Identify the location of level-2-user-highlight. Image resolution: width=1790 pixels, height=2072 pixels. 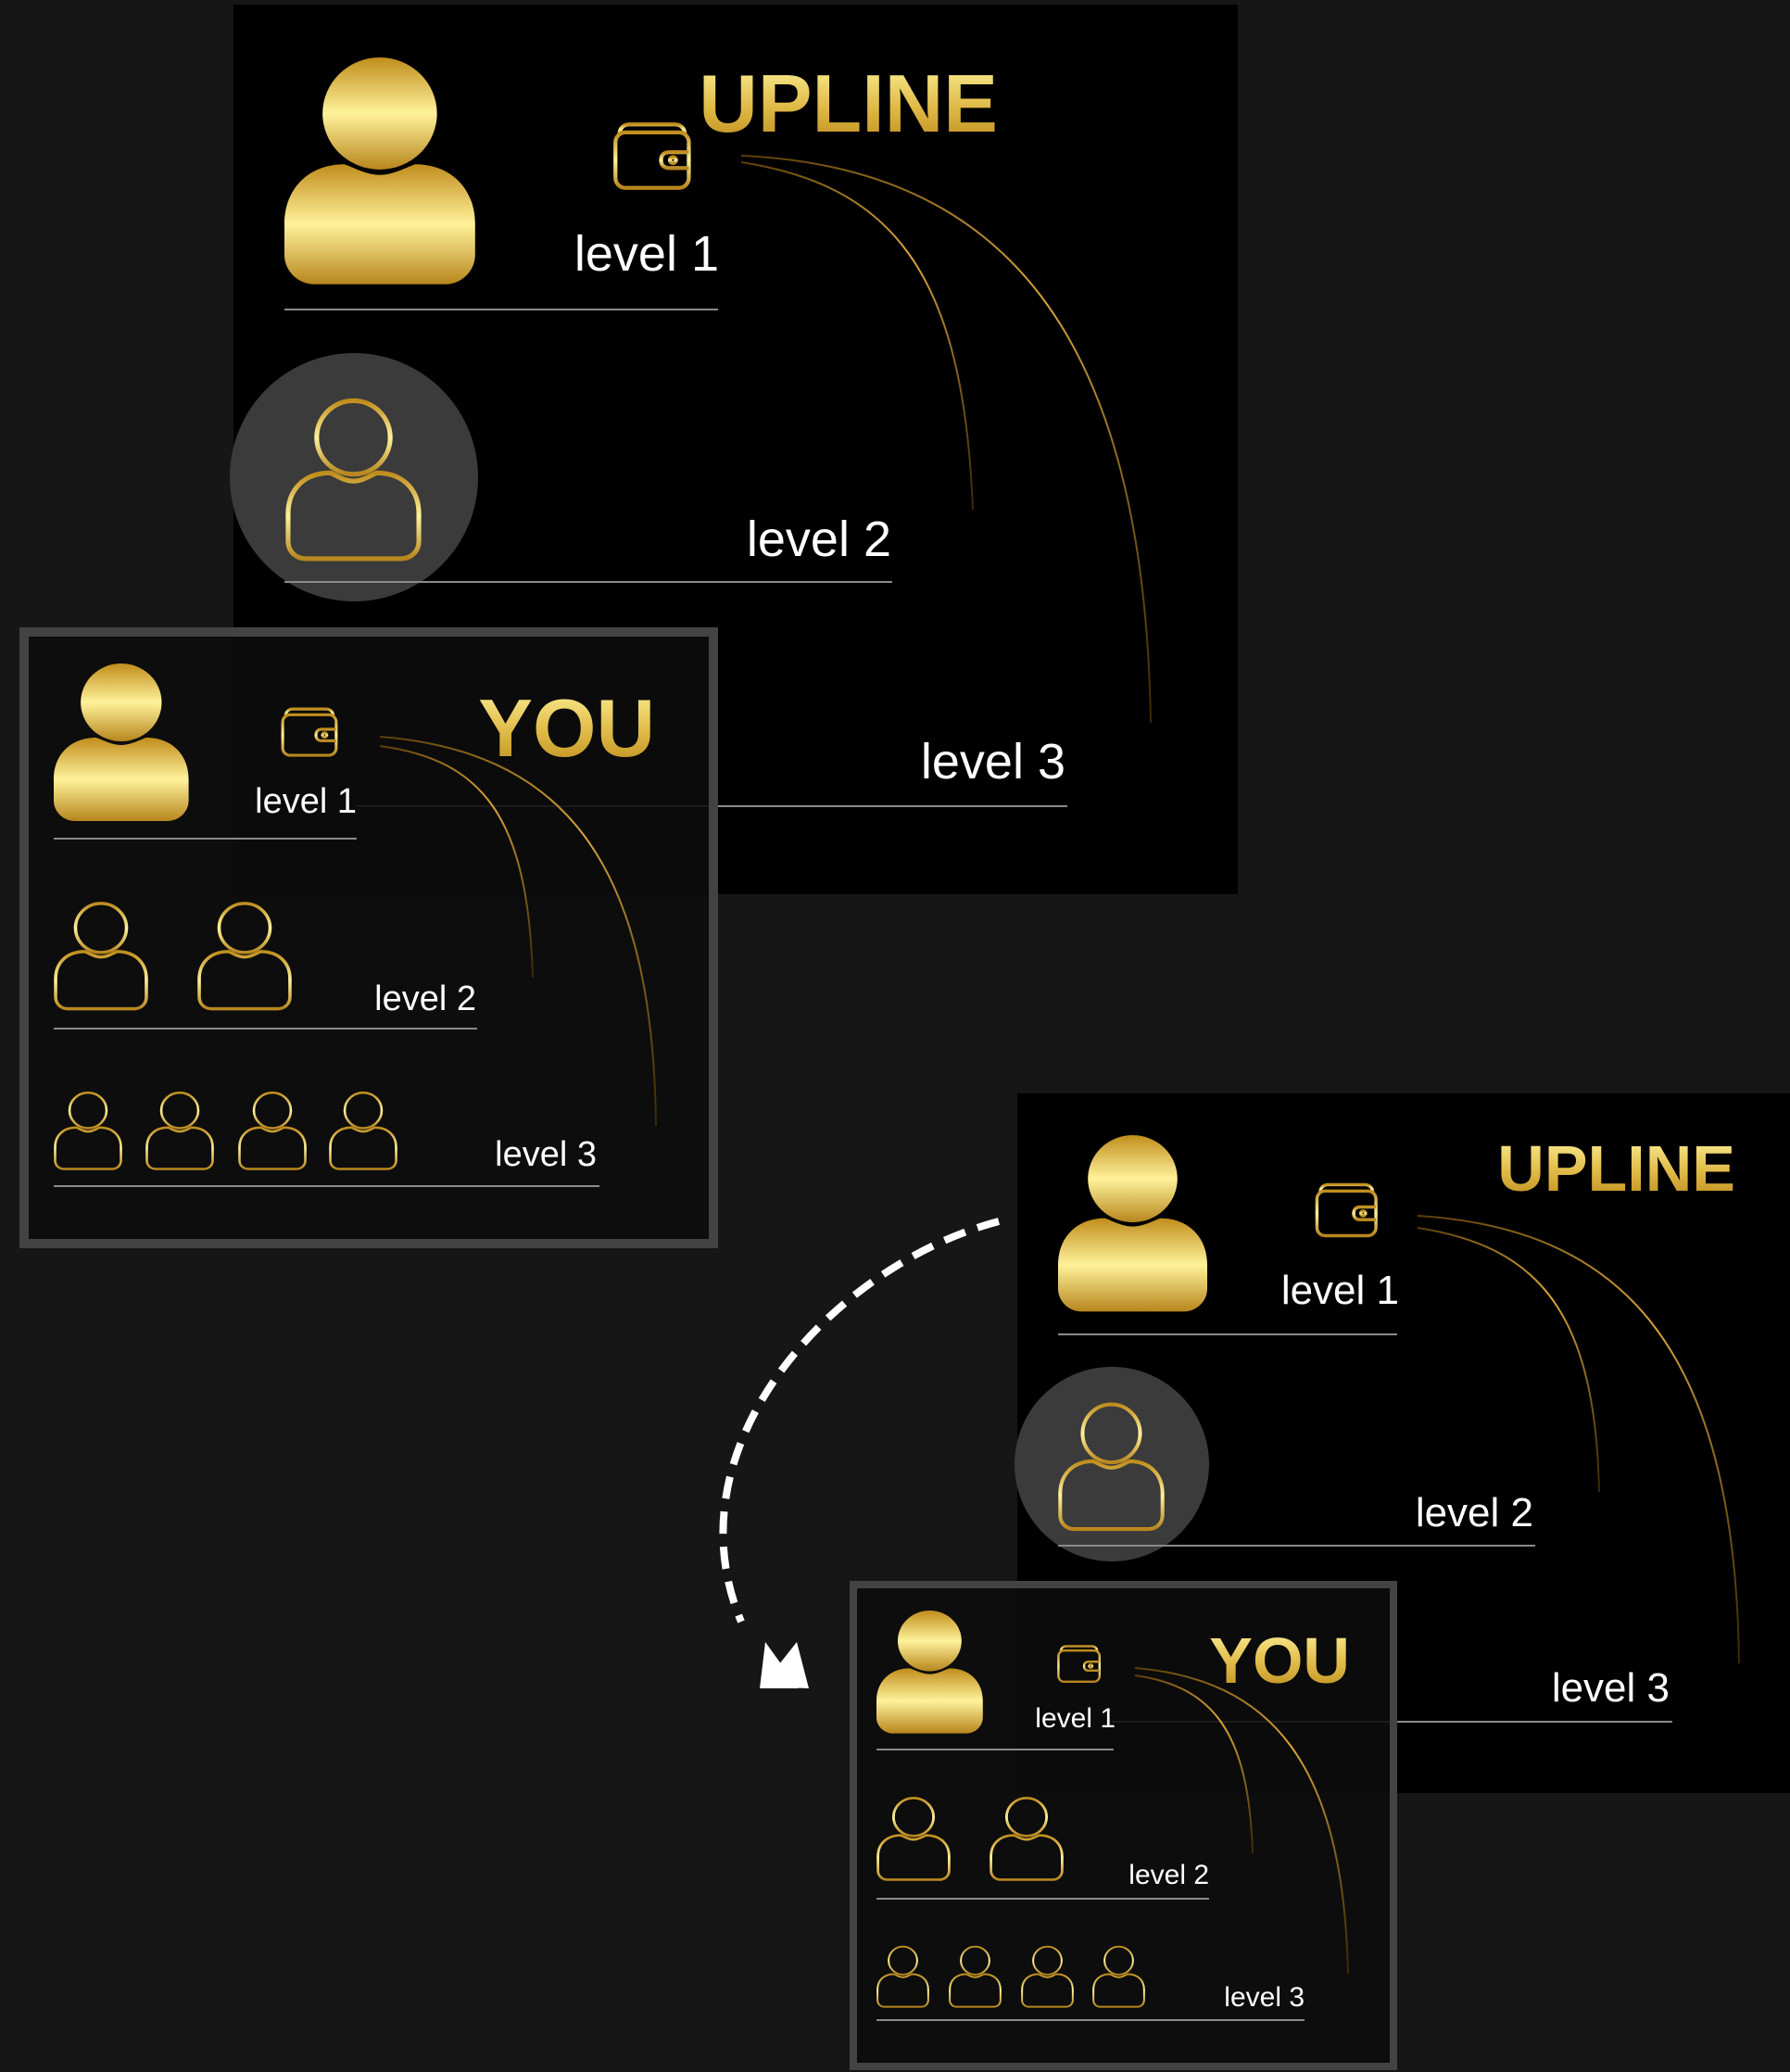
(354, 477).